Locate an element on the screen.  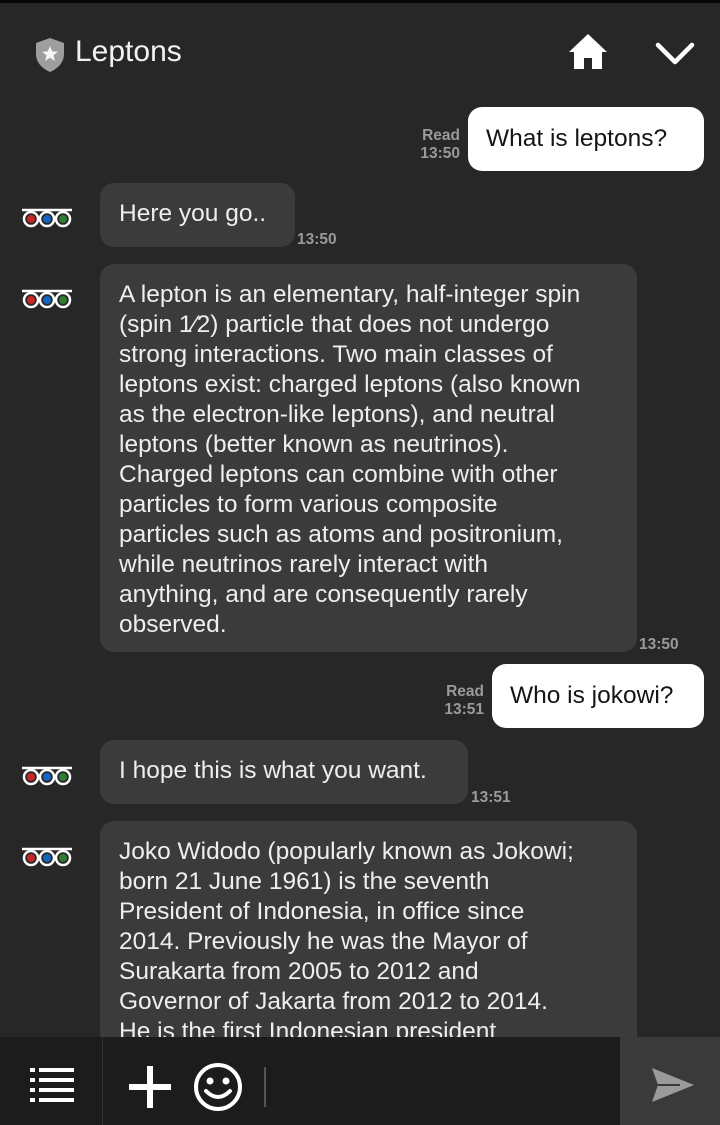
message-text: What is leptons? is located at coordinates (577, 138).